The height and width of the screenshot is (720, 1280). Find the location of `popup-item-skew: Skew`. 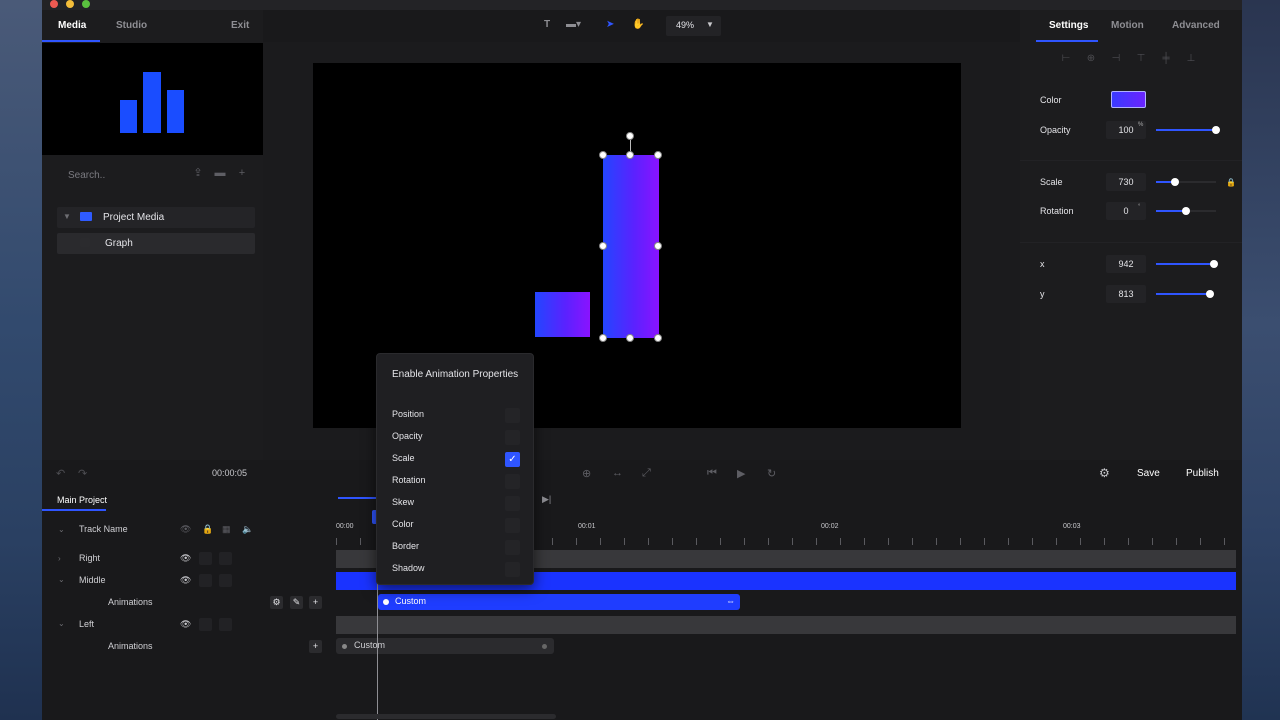

popup-item-skew: Skew is located at coordinates (403, 502).